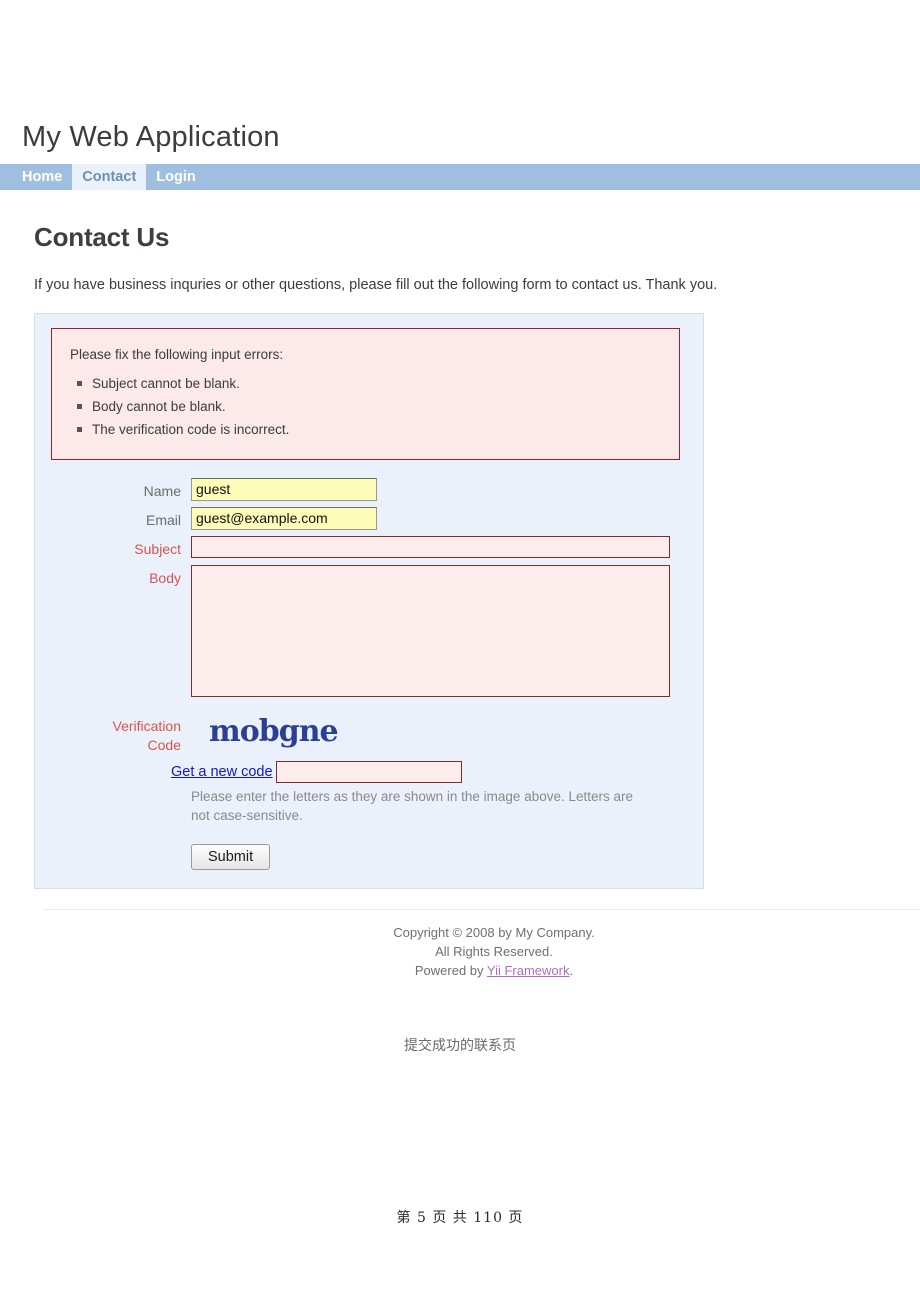 The width and height of the screenshot is (920, 1302). I want to click on error-list-item: Subject cannot be blank., so click(370, 384).